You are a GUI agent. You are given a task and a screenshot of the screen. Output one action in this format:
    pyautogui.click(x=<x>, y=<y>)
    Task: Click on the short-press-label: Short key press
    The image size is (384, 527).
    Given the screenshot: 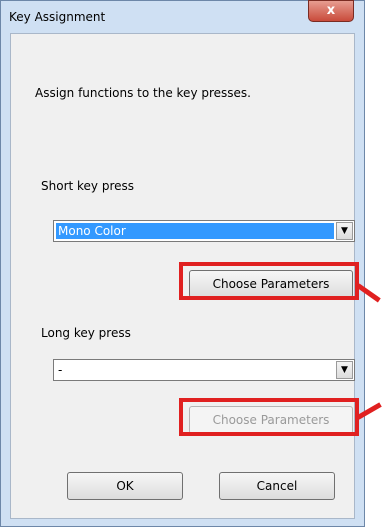 What is the action you would take?
    pyautogui.click(x=88, y=186)
    